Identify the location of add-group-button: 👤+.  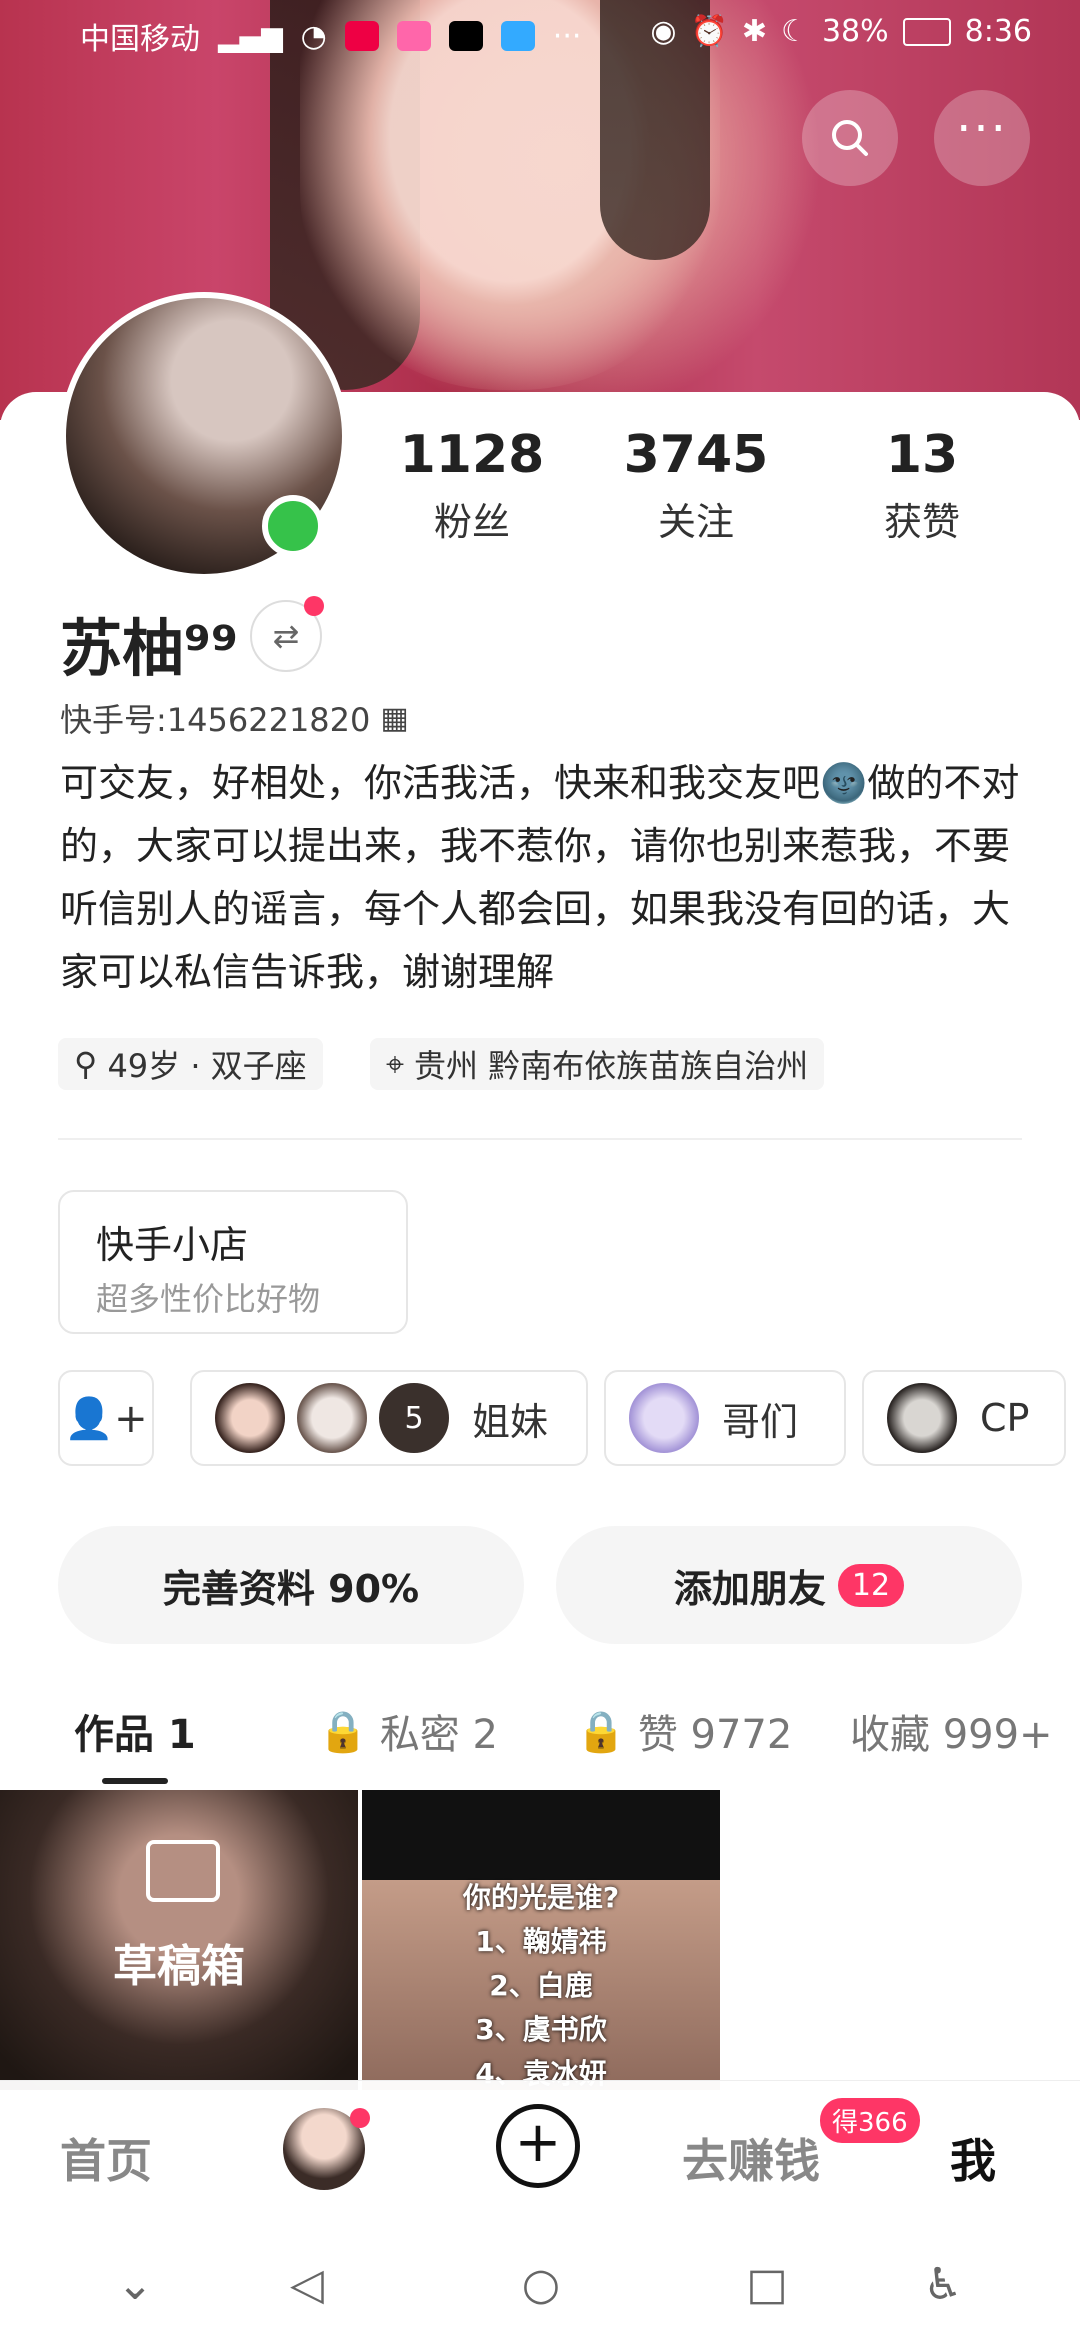
(106, 1418).